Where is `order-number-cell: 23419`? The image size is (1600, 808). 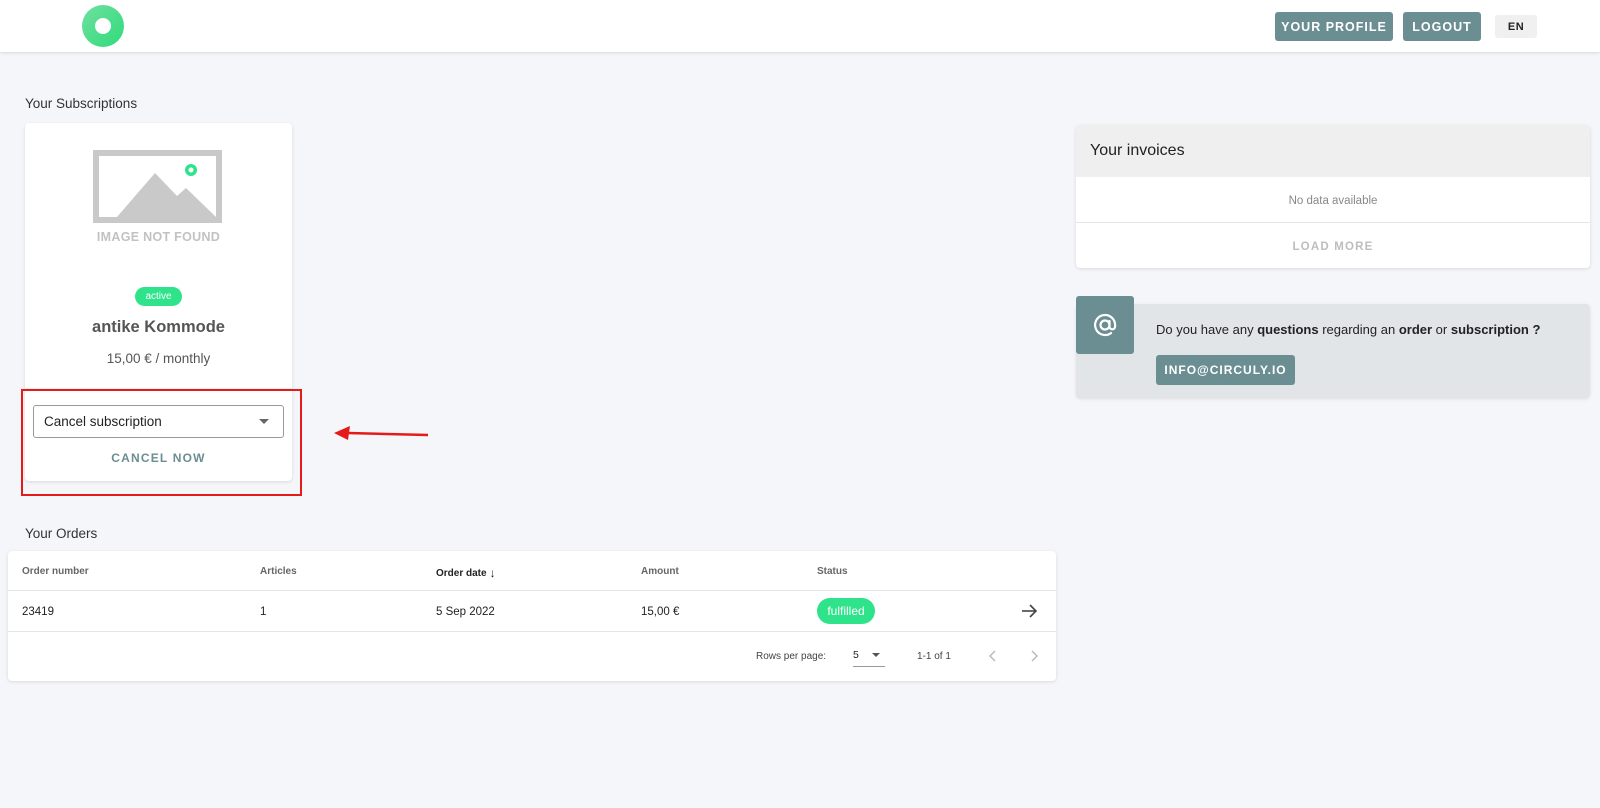
order-number-cell: 23419 is located at coordinates (38, 612).